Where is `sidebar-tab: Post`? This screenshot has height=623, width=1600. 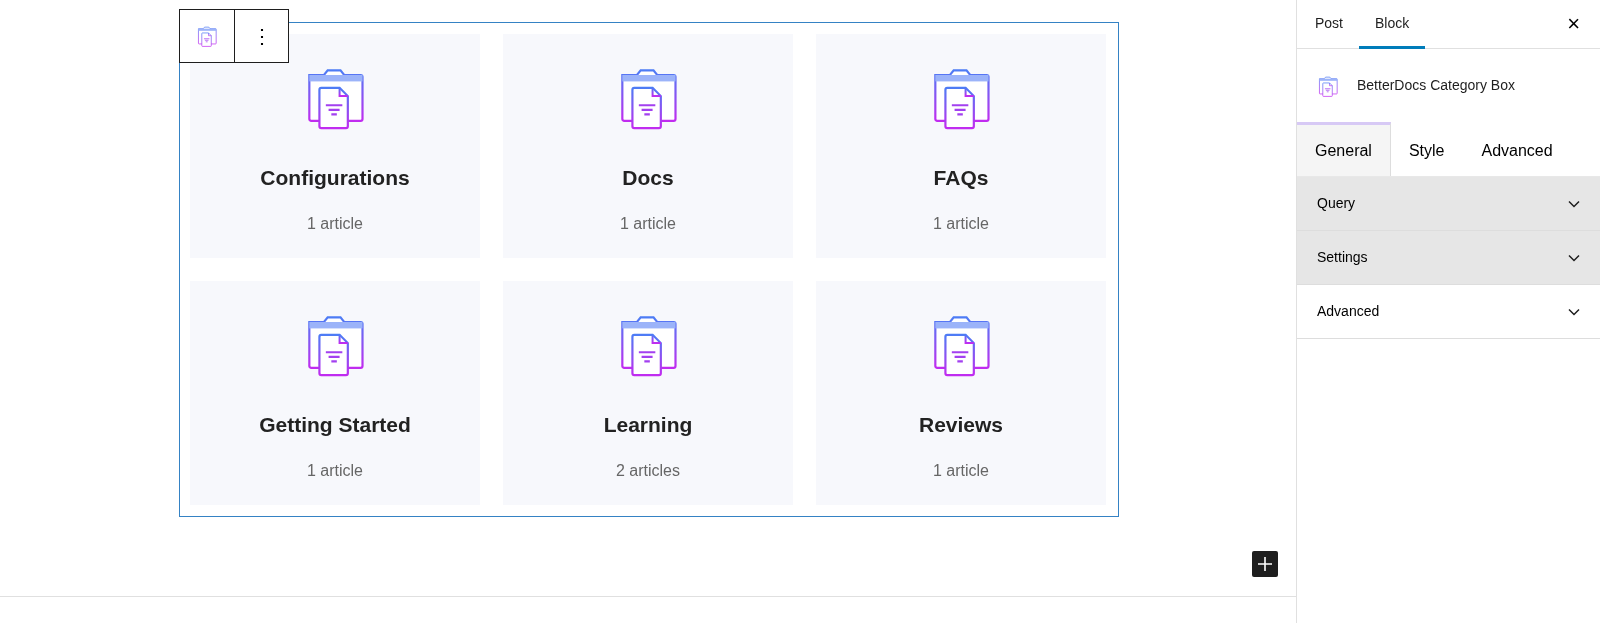
sidebar-tab: Post is located at coordinates (1329, 24).